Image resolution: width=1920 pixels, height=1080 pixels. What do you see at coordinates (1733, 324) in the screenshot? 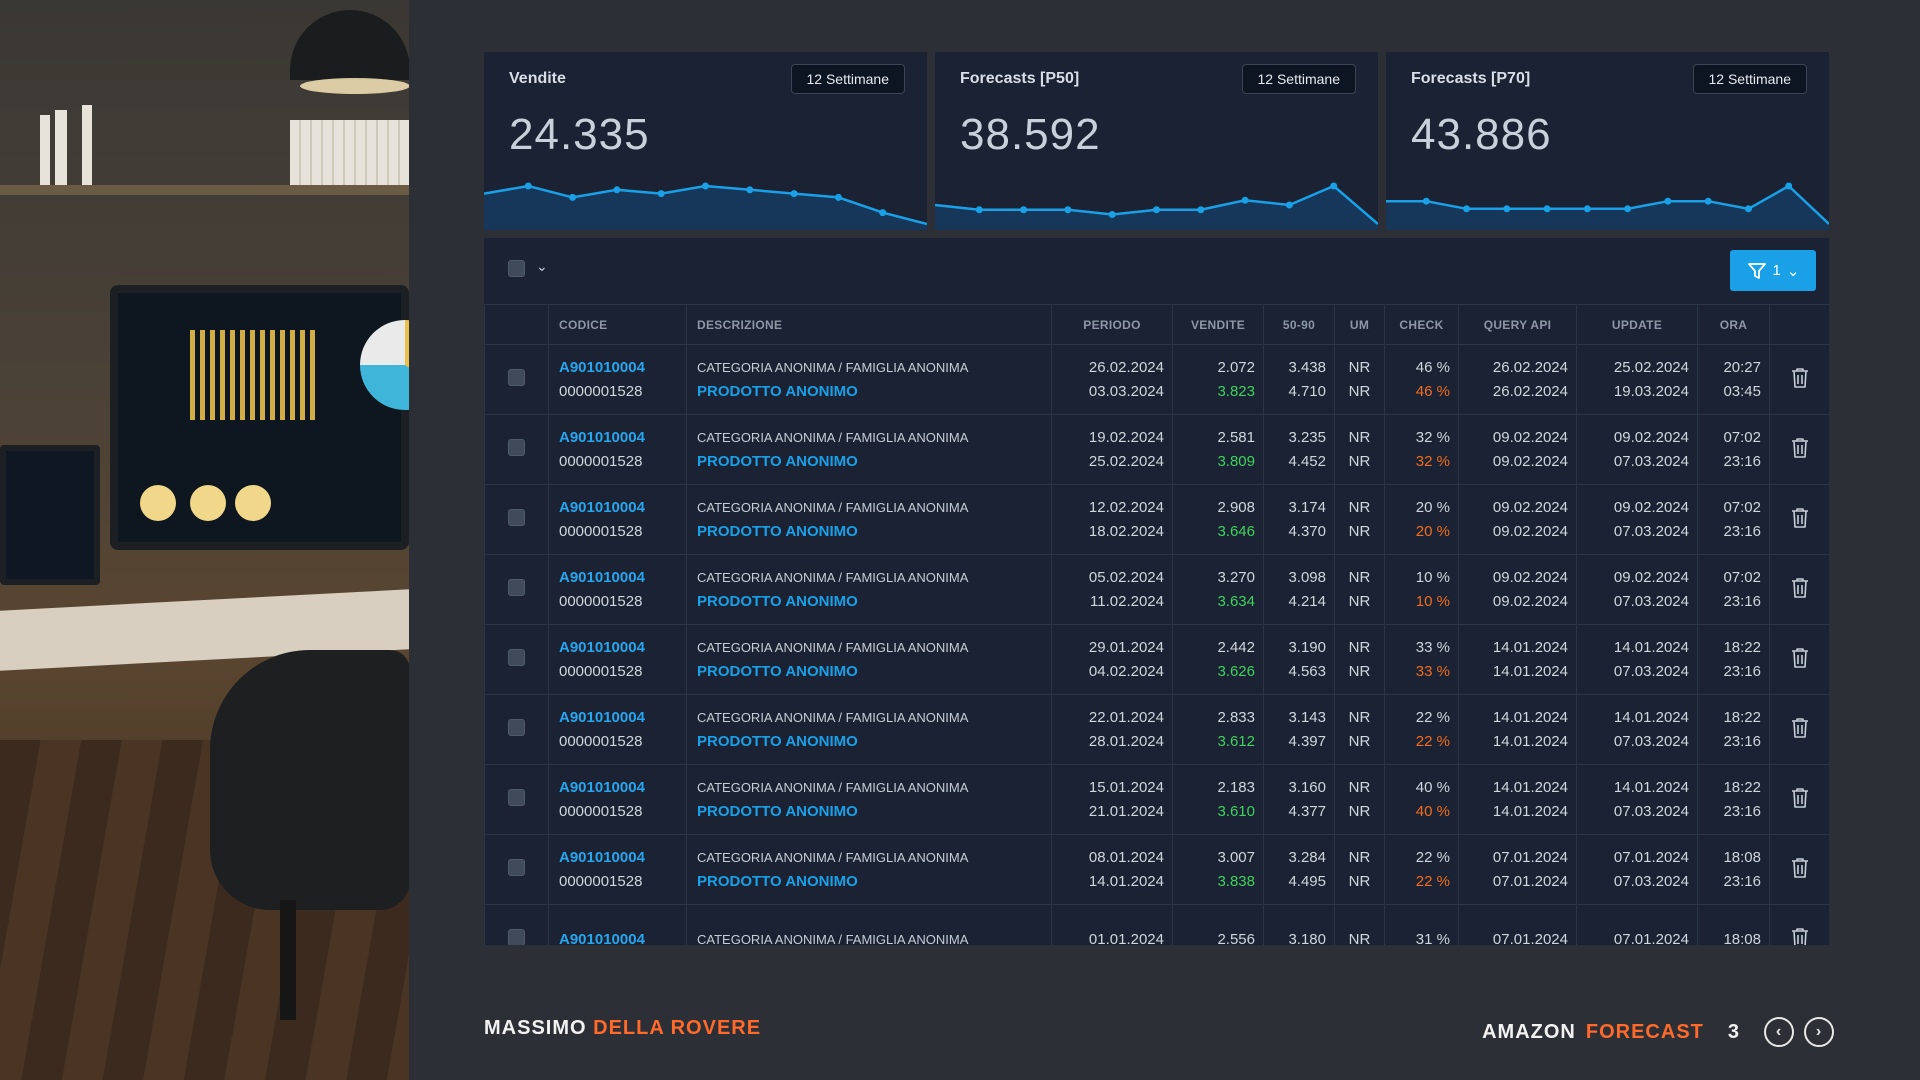
I see `header-ora: ORA` at bounding box center [1733, 324].